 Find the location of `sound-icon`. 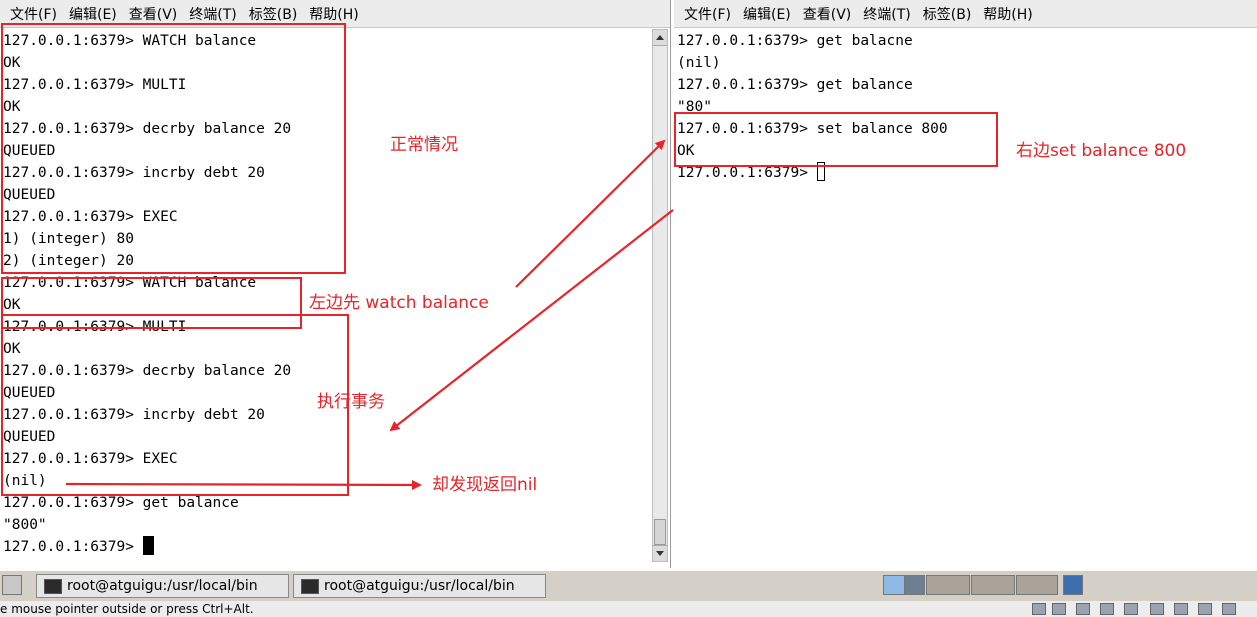

sound-icon is located at coordinates (1131, 609).